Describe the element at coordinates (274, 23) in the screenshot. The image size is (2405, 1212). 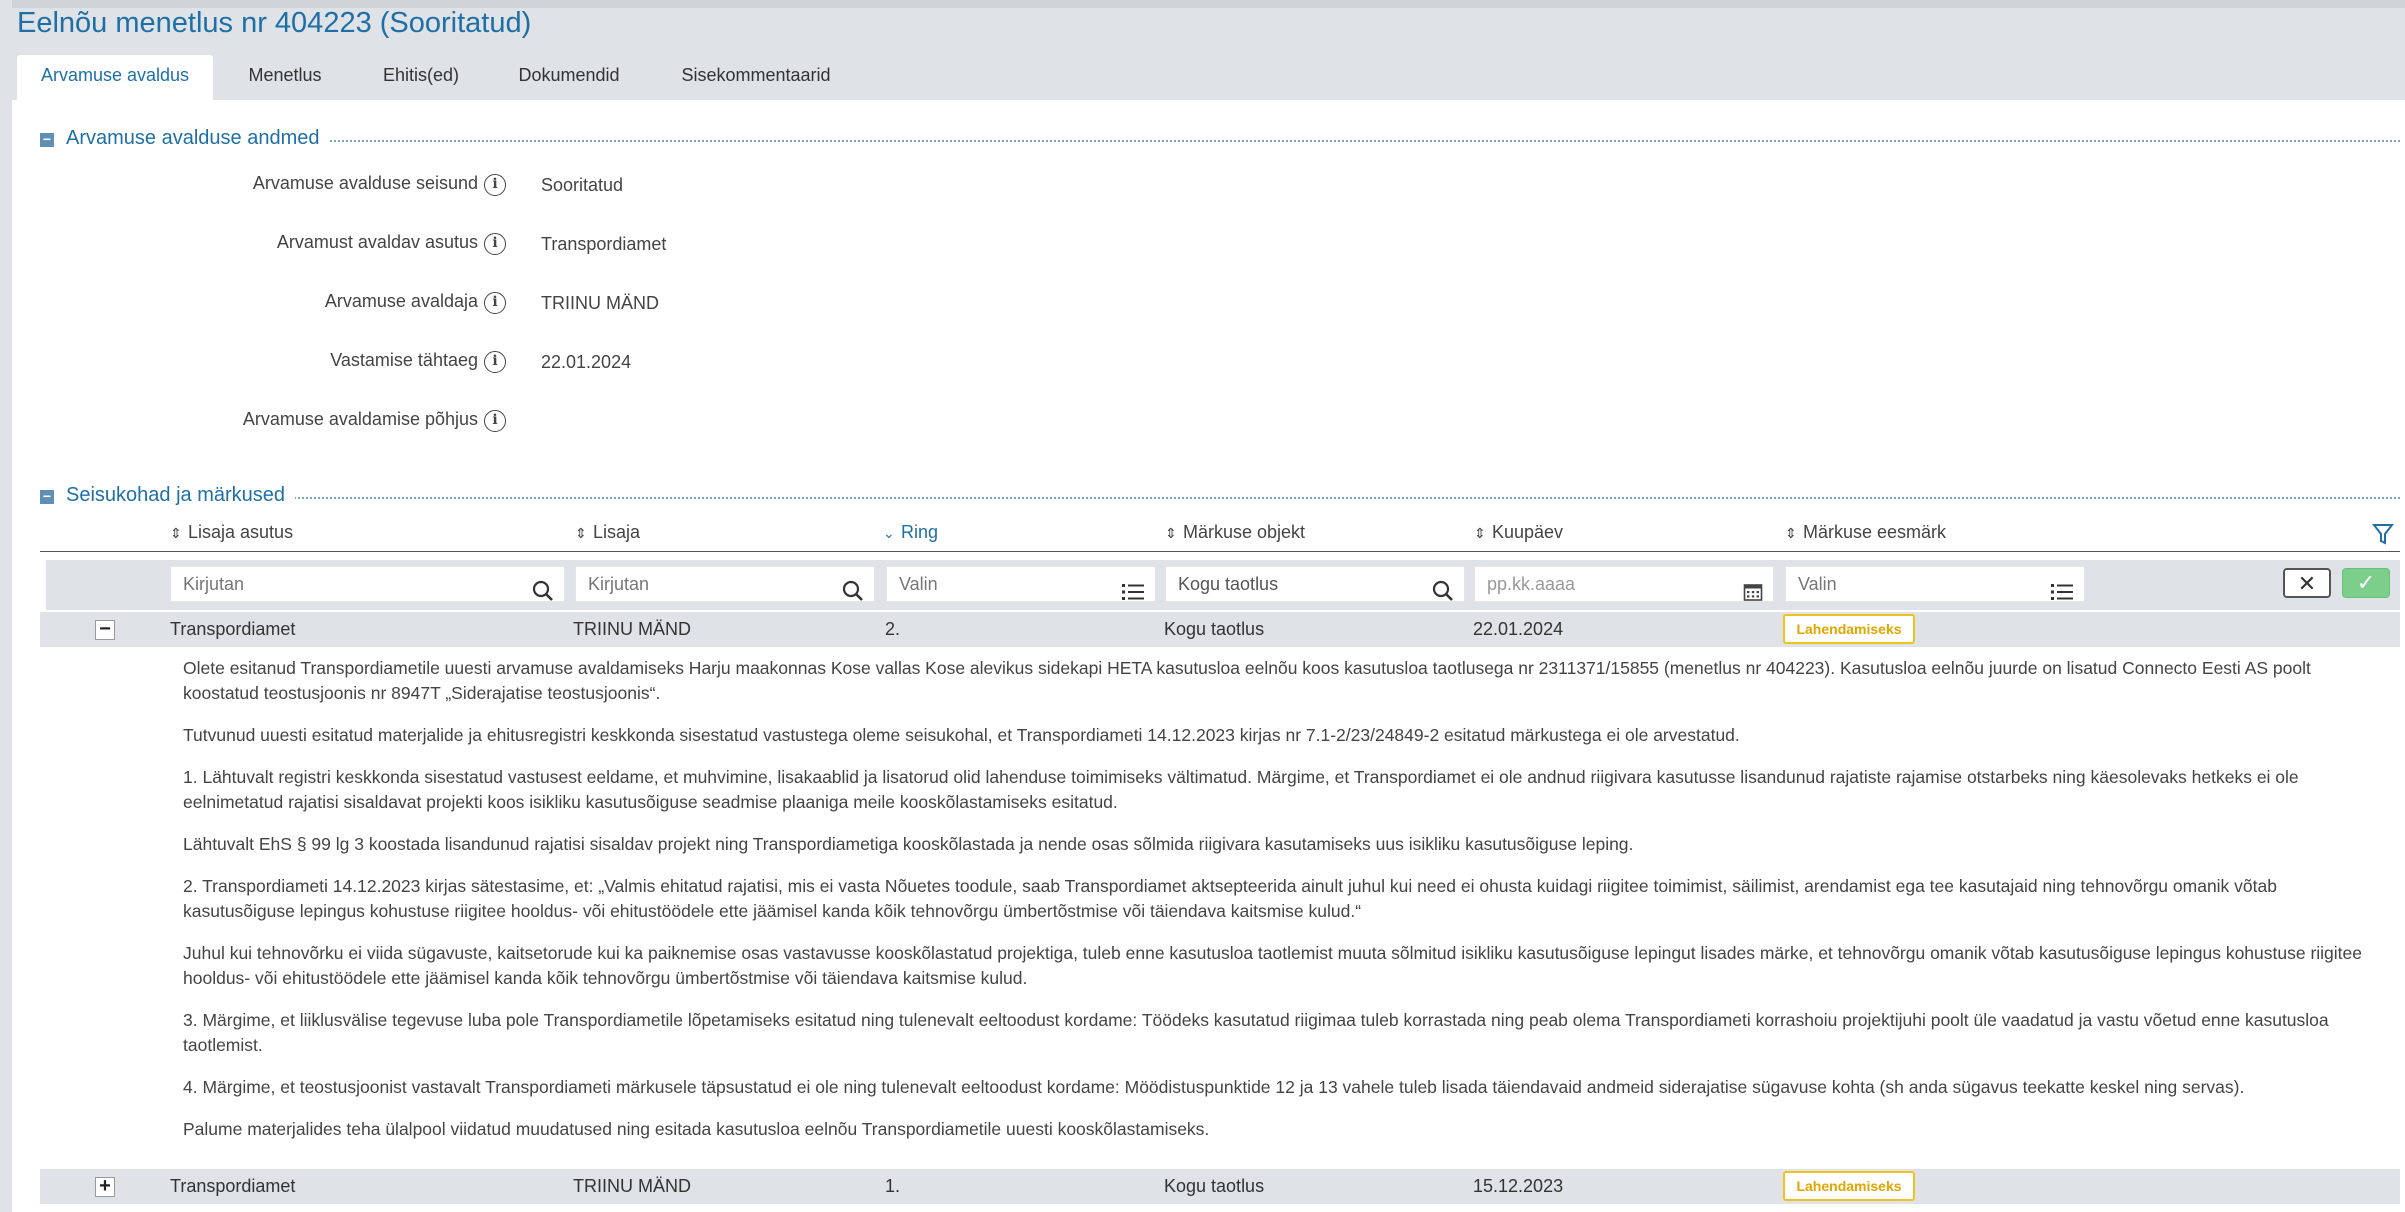
I see `page-title: Eelnõu menetlus nr 404223 (Sooritatud)` at that location.